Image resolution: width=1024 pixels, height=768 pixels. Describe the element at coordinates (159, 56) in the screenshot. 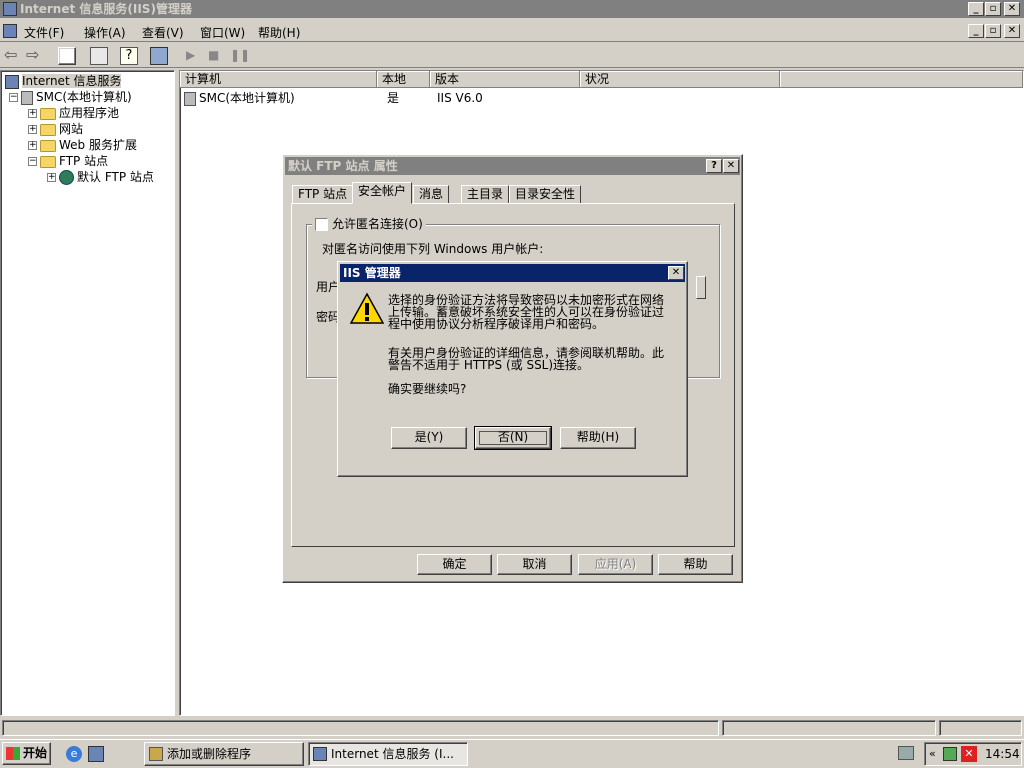

I see `computer-icon` at that location.